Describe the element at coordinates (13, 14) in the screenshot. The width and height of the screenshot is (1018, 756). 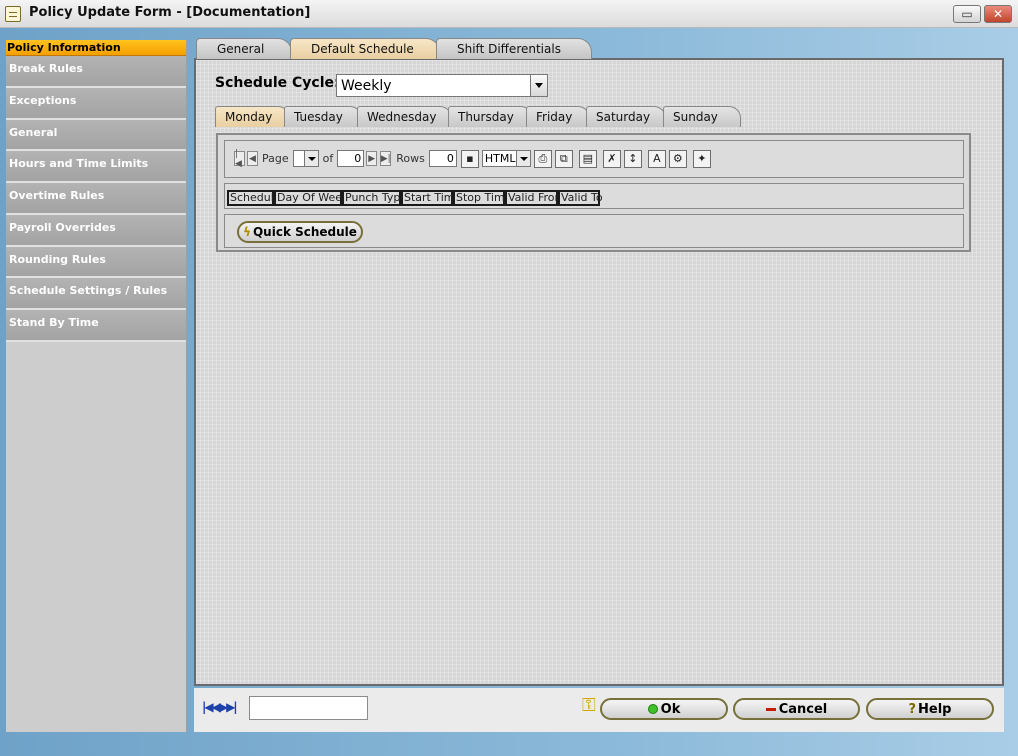
I see `form-icon` at that location.